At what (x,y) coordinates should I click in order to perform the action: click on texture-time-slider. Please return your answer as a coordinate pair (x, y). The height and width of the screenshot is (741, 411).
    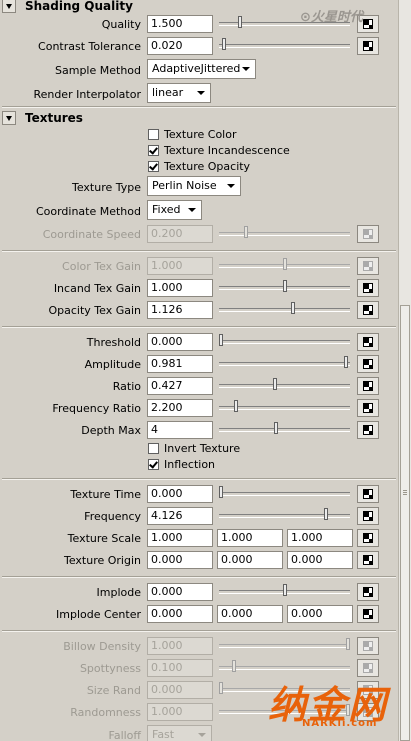
    Looking at the image, I should click on (285, 494).